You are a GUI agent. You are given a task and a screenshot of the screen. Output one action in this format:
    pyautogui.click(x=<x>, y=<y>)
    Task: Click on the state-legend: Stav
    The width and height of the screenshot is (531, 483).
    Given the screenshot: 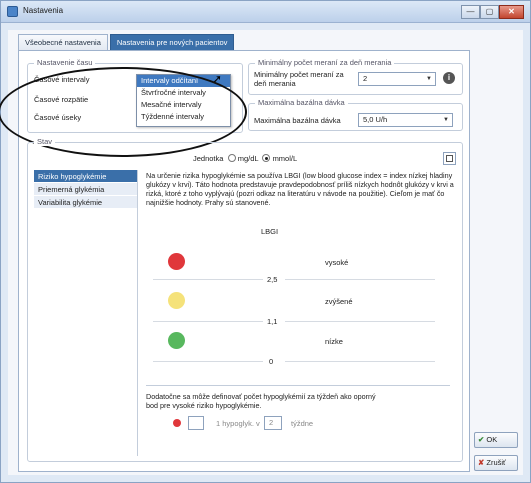 What is the action you would take?
    pyautogui.click(x=45, y=141)
    